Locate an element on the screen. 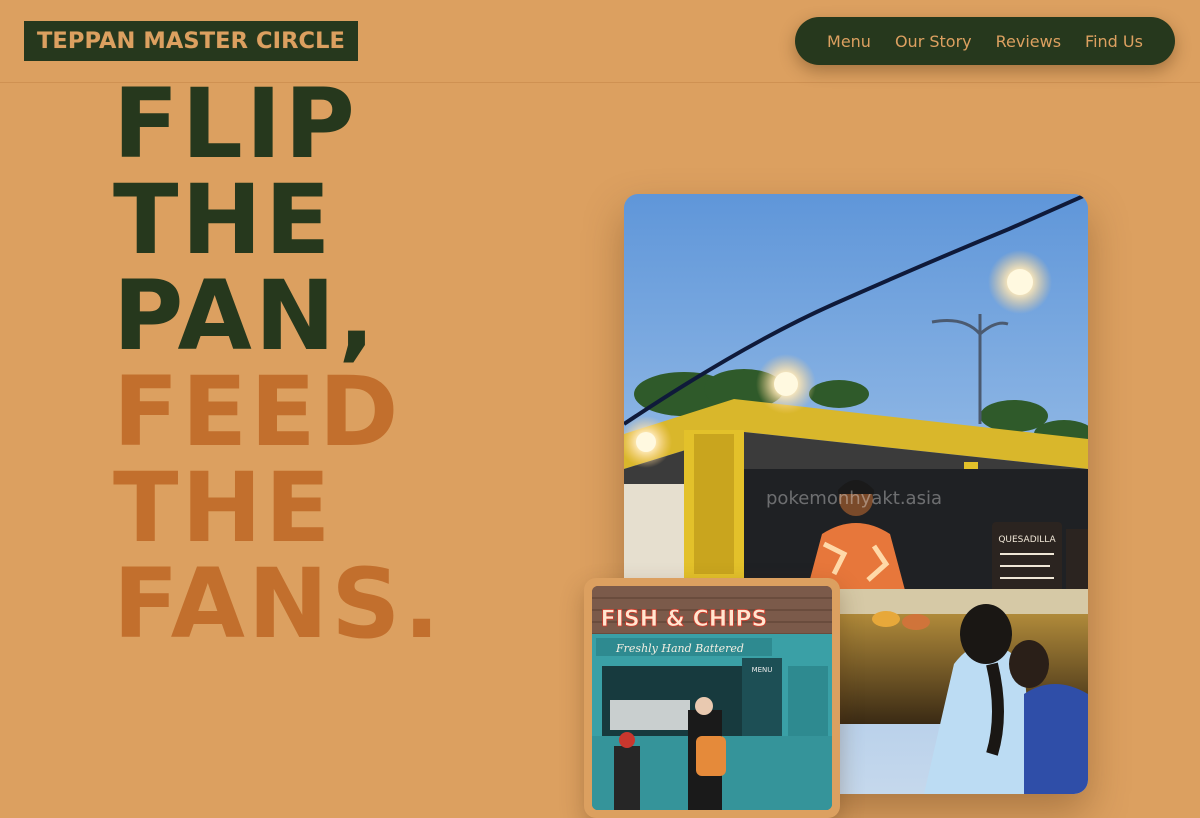  headline-line-pan: PAN, is located at coordinates (245, 316).